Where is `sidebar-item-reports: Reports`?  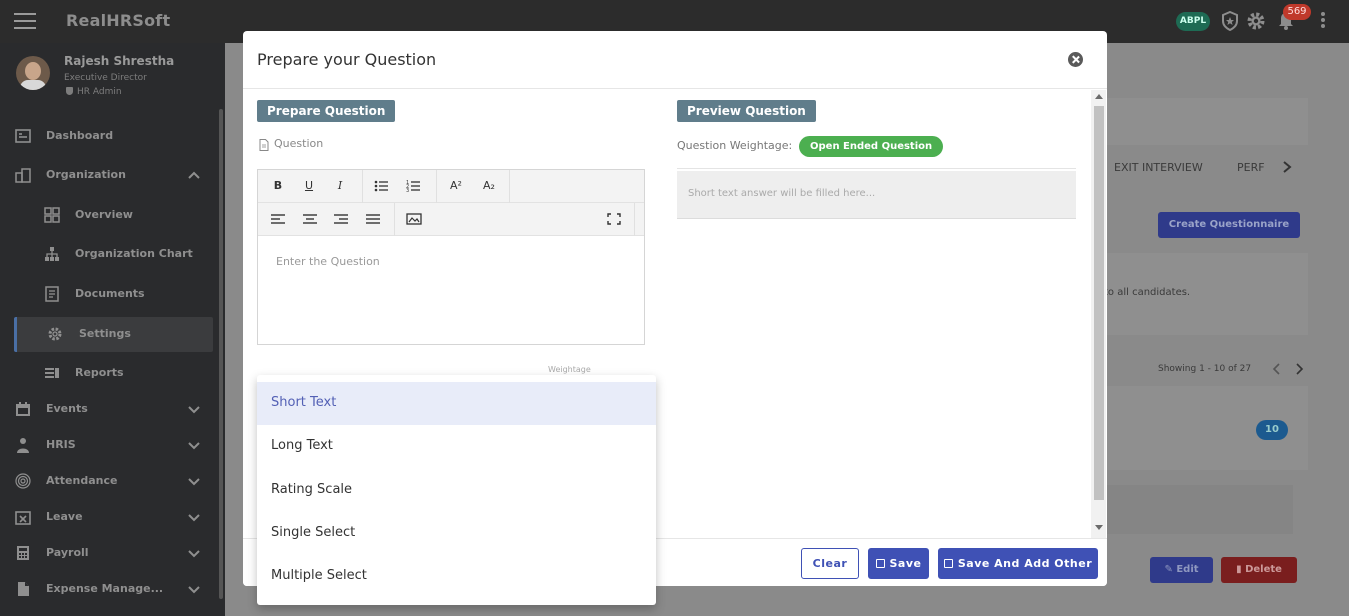
sidebar-item-reports: Reports is located at coordinates (112, 373).